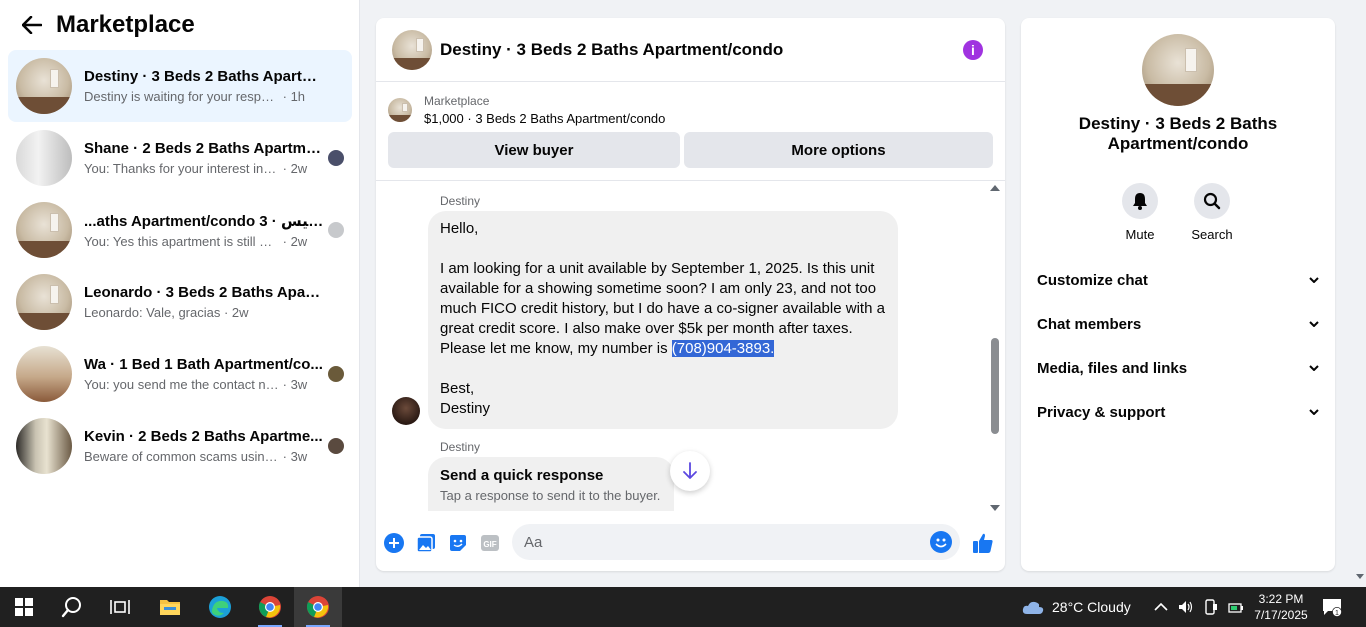 This screenshot has height=627, width=1366. What do you see at coordinates (465, 408) in the screenshot?
I see `message-signature: Destiny` at bounding box center [465, 408].